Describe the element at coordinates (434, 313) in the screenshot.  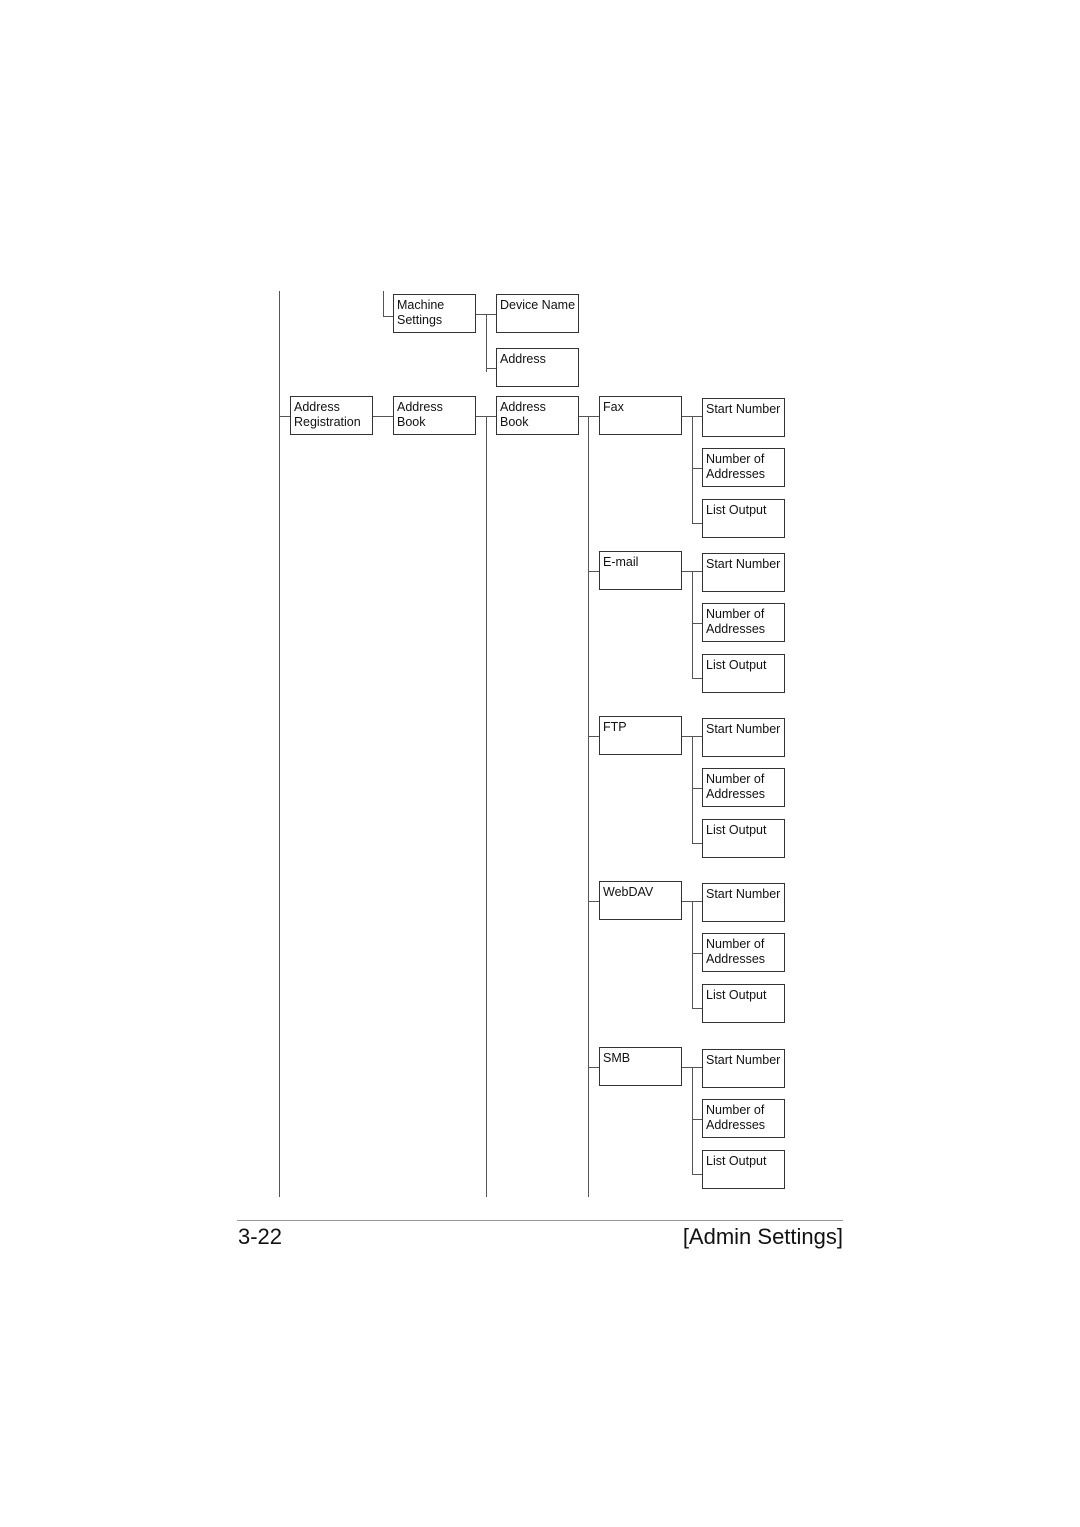
I see `node-machine-settings: Machine Settings` at that location.